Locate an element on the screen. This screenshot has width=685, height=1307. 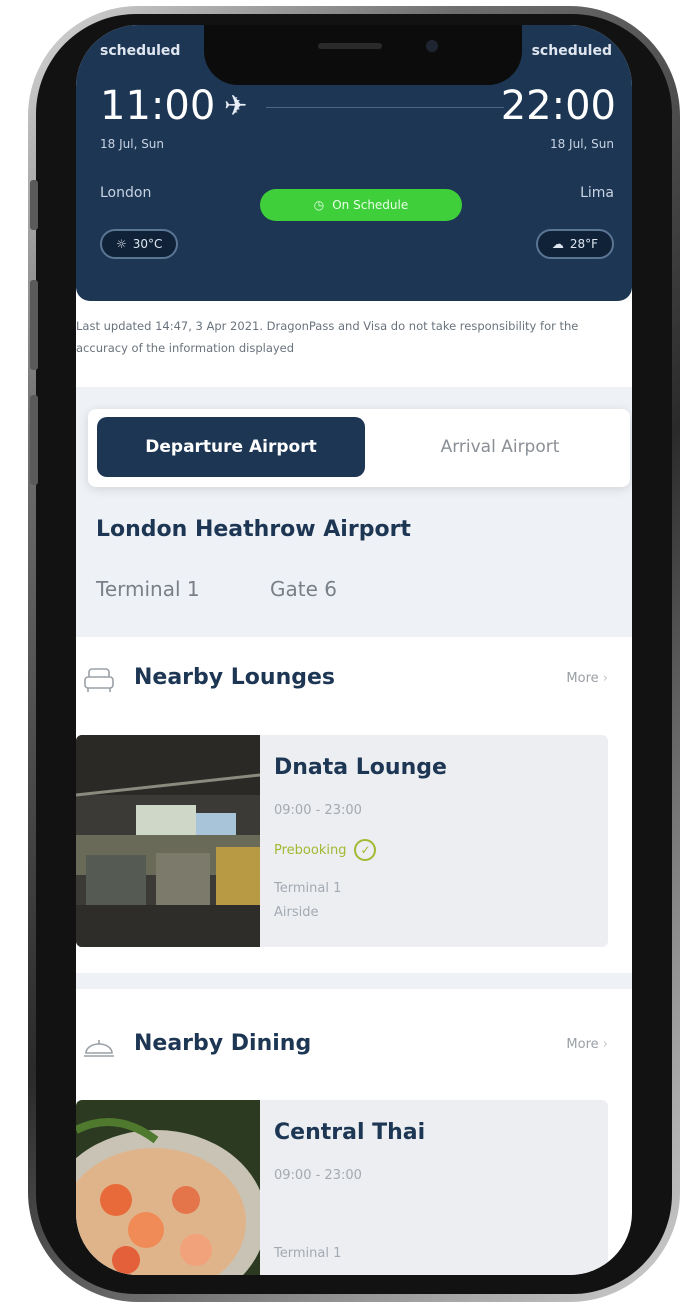
dining-name: Central Thai is located at coordinates (350, 1132).